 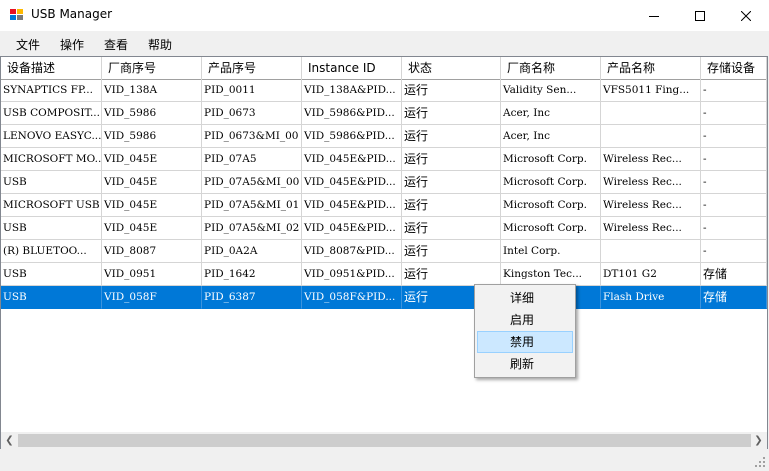 What do you see at coordinates (152, 274) in the screenshot?
I see `cell-vendor-id: VID_0951` at bounding box center [152, 274].